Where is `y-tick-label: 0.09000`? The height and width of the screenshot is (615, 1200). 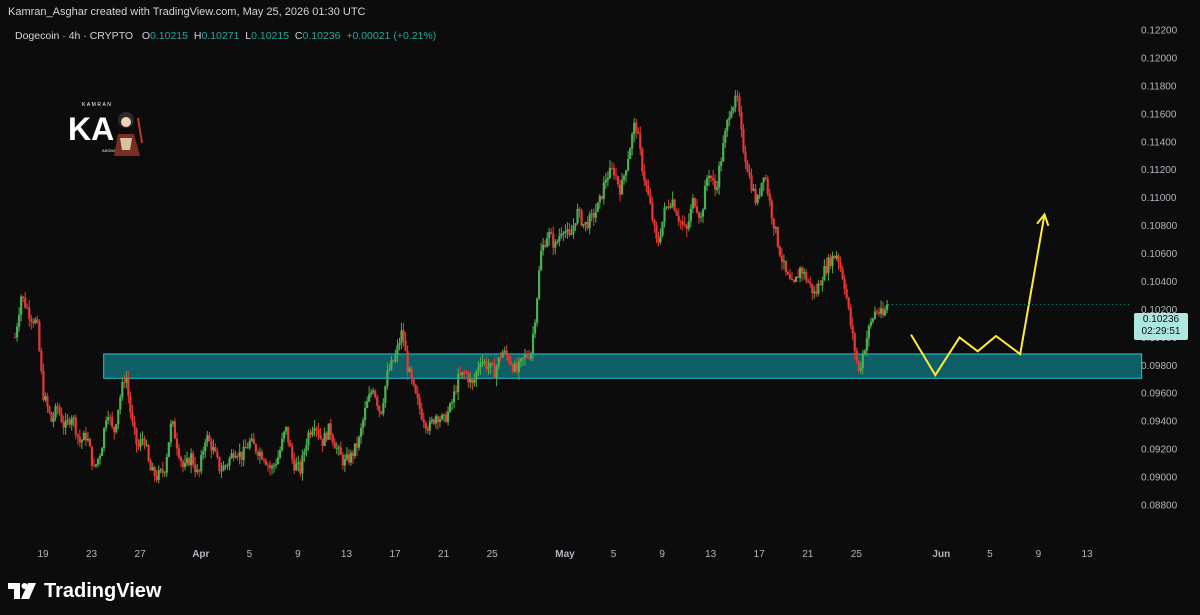
y-tick-label: 0.09000 is located at coordinates (1159, 478).